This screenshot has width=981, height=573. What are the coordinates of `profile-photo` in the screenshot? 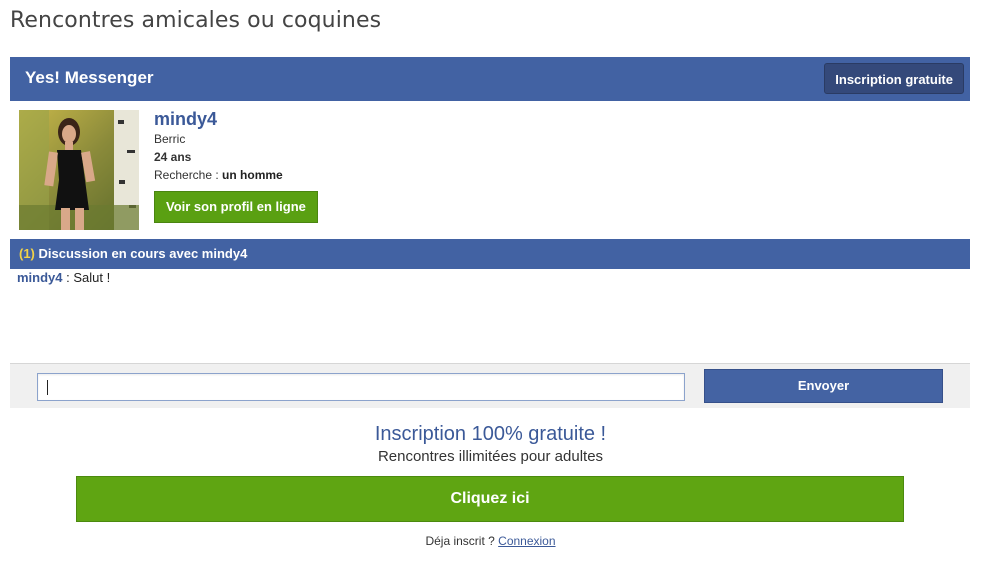 It's located at (79, 170).